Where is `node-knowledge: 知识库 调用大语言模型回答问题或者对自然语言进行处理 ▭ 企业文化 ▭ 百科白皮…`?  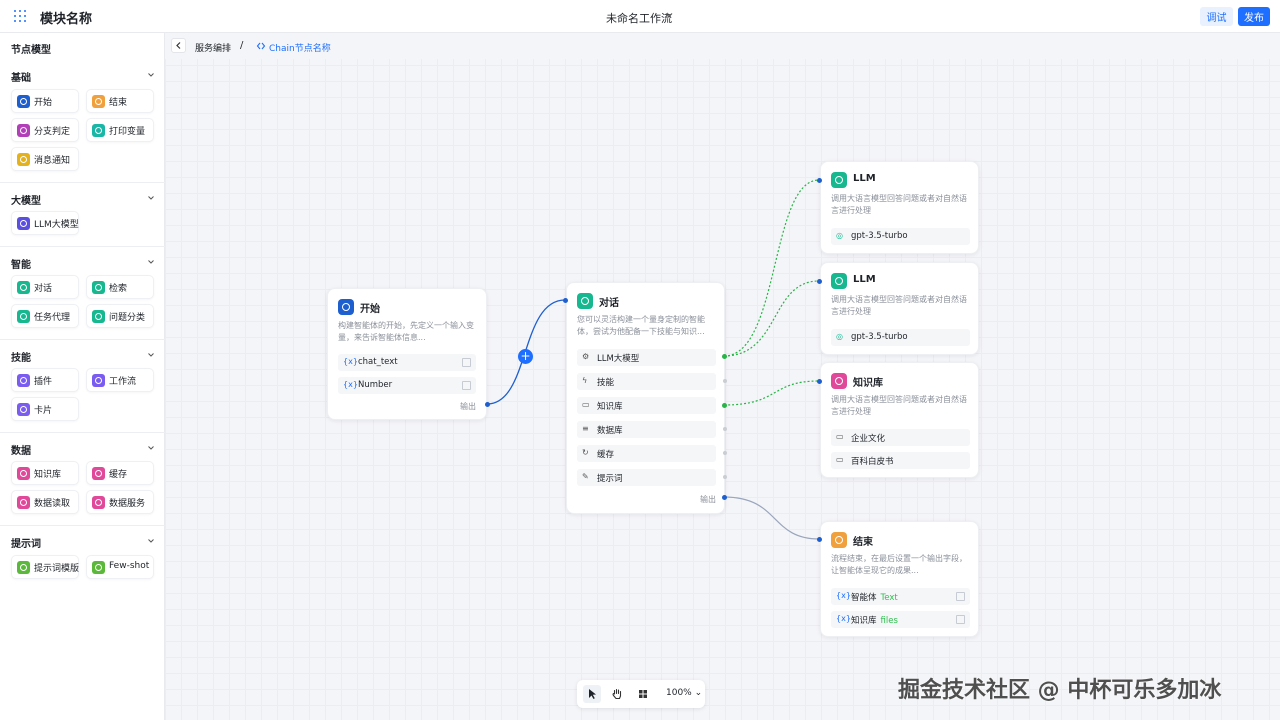 node-knowledge: 知识库 调用大语言模型回答问题或者对自然语言进行处理 ▭ 企业文化 ▭ 百科白皮… is located at coordinates (899, 420).